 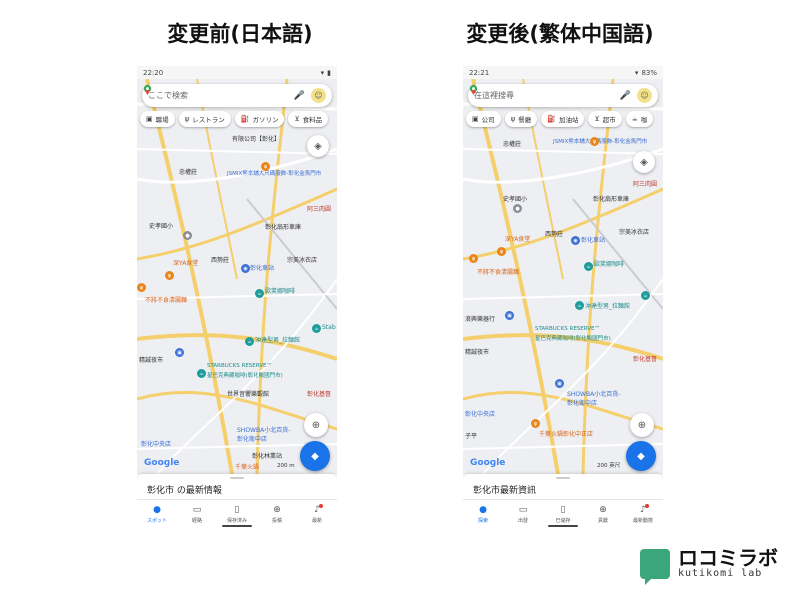 I want to click on nav-updates: ♪ 最新動態, so click(x=643, y=514).